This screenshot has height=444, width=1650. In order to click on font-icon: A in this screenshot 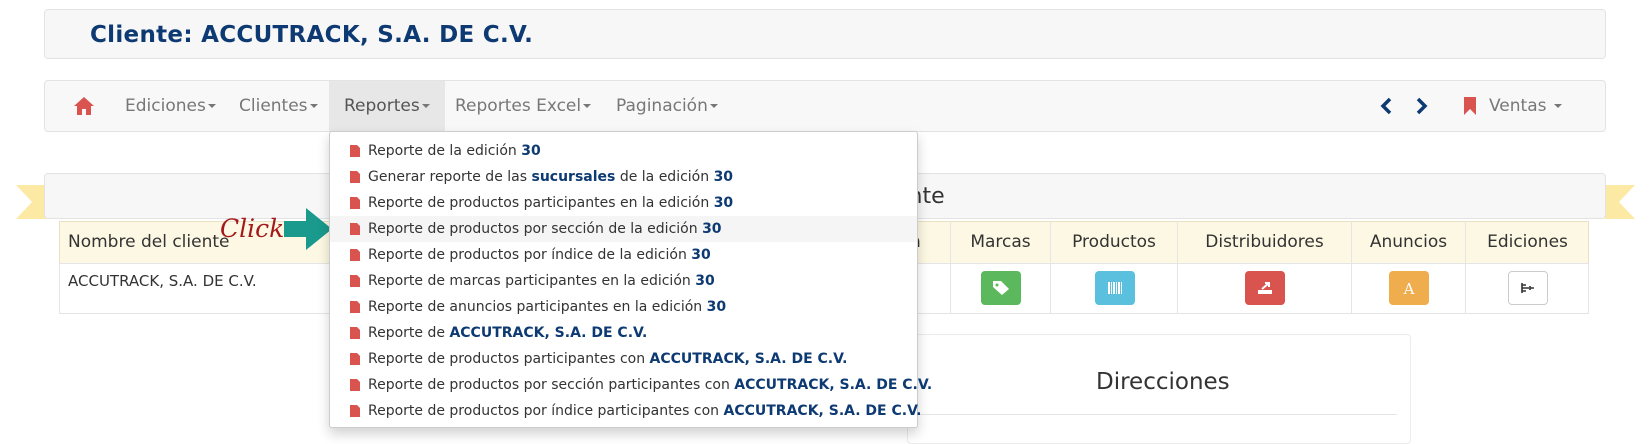, I will do `click(1409, 288)`.